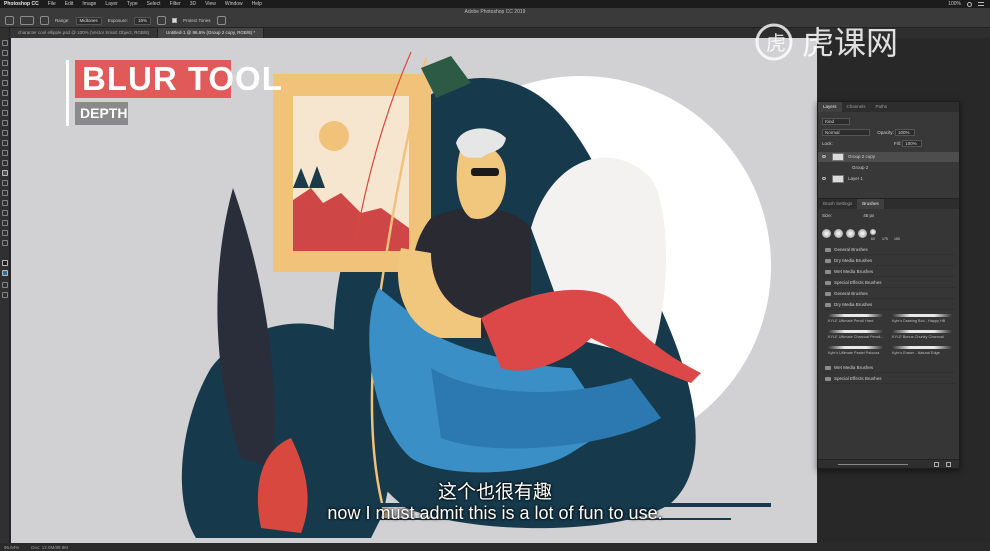 Image resolution: width=990 pixels, height=551 pixels. What do you see at coordinates (162, 20) in the screenshot?
I see `airbrush-icon` at bounding box center [162, 20].